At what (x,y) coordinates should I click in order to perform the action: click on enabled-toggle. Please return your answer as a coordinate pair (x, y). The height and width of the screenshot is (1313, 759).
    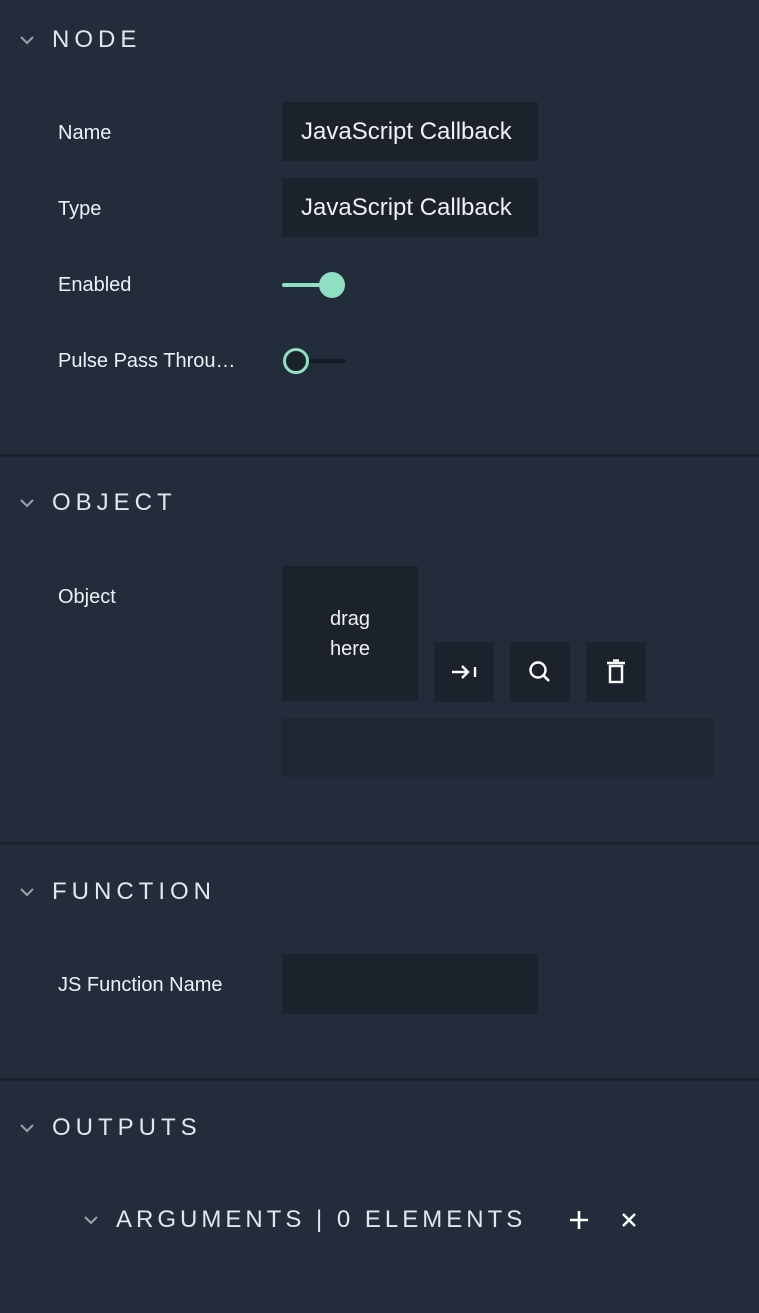
    Looking at the image, I should click on (315, 285).